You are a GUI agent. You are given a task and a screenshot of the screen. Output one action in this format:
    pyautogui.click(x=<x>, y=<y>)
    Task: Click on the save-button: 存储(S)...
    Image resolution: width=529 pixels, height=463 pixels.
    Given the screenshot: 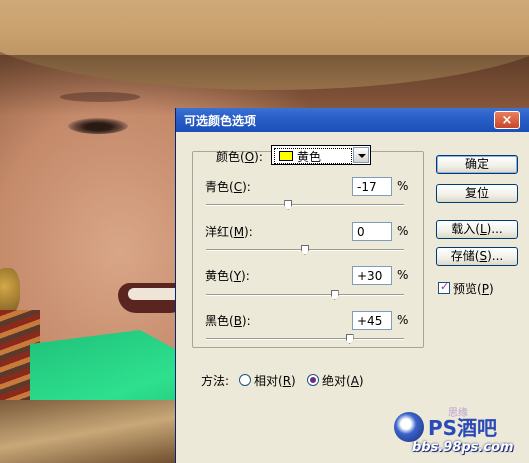 What is the action you would take?
    pyautogui.click(x=477, y=256)
    